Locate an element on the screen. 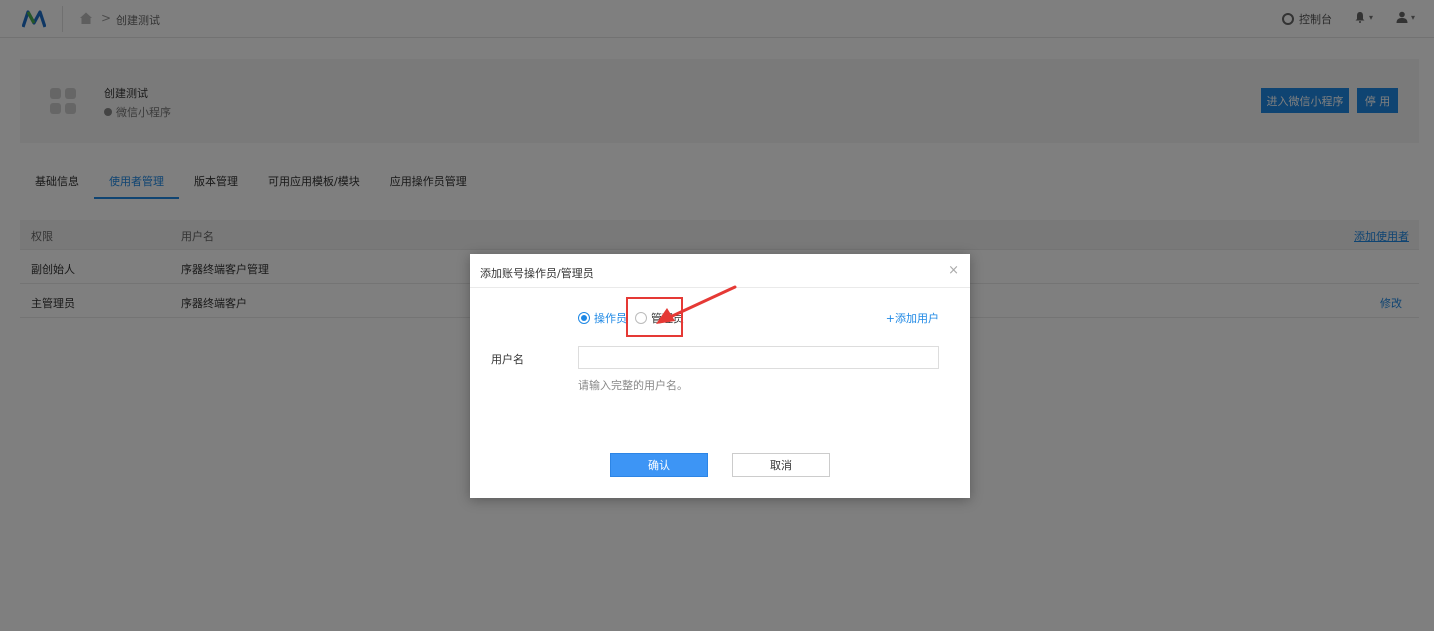 The width and height of the screenshot is (1434, 631). close-icon: × is located at coordinates (953, 270).